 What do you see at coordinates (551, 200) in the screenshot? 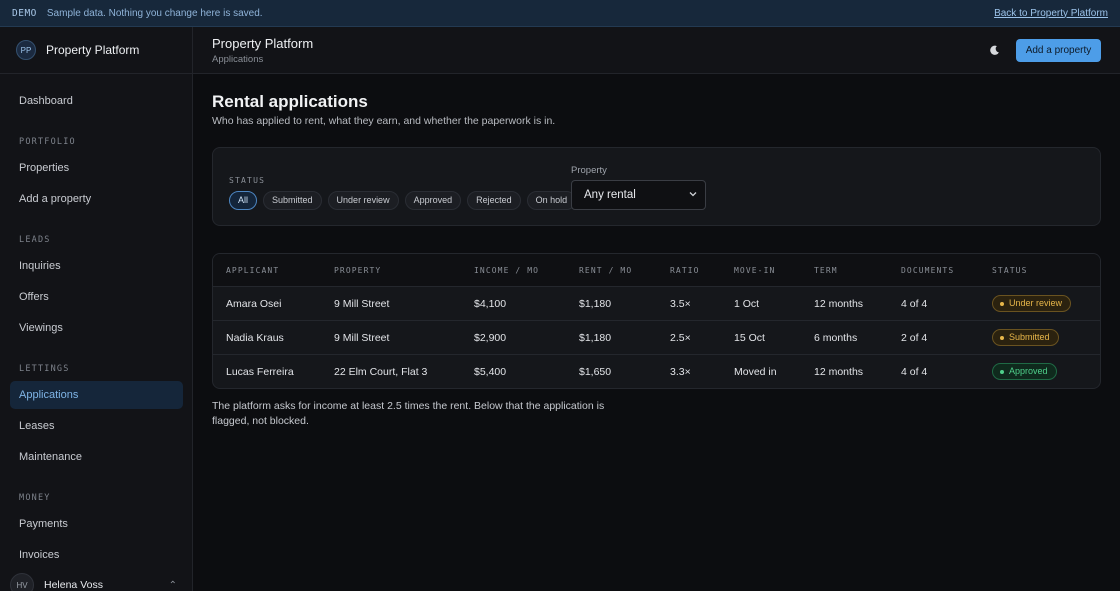
I see `status-chip-on-hold: On hold` at bounding box center [551, 200].